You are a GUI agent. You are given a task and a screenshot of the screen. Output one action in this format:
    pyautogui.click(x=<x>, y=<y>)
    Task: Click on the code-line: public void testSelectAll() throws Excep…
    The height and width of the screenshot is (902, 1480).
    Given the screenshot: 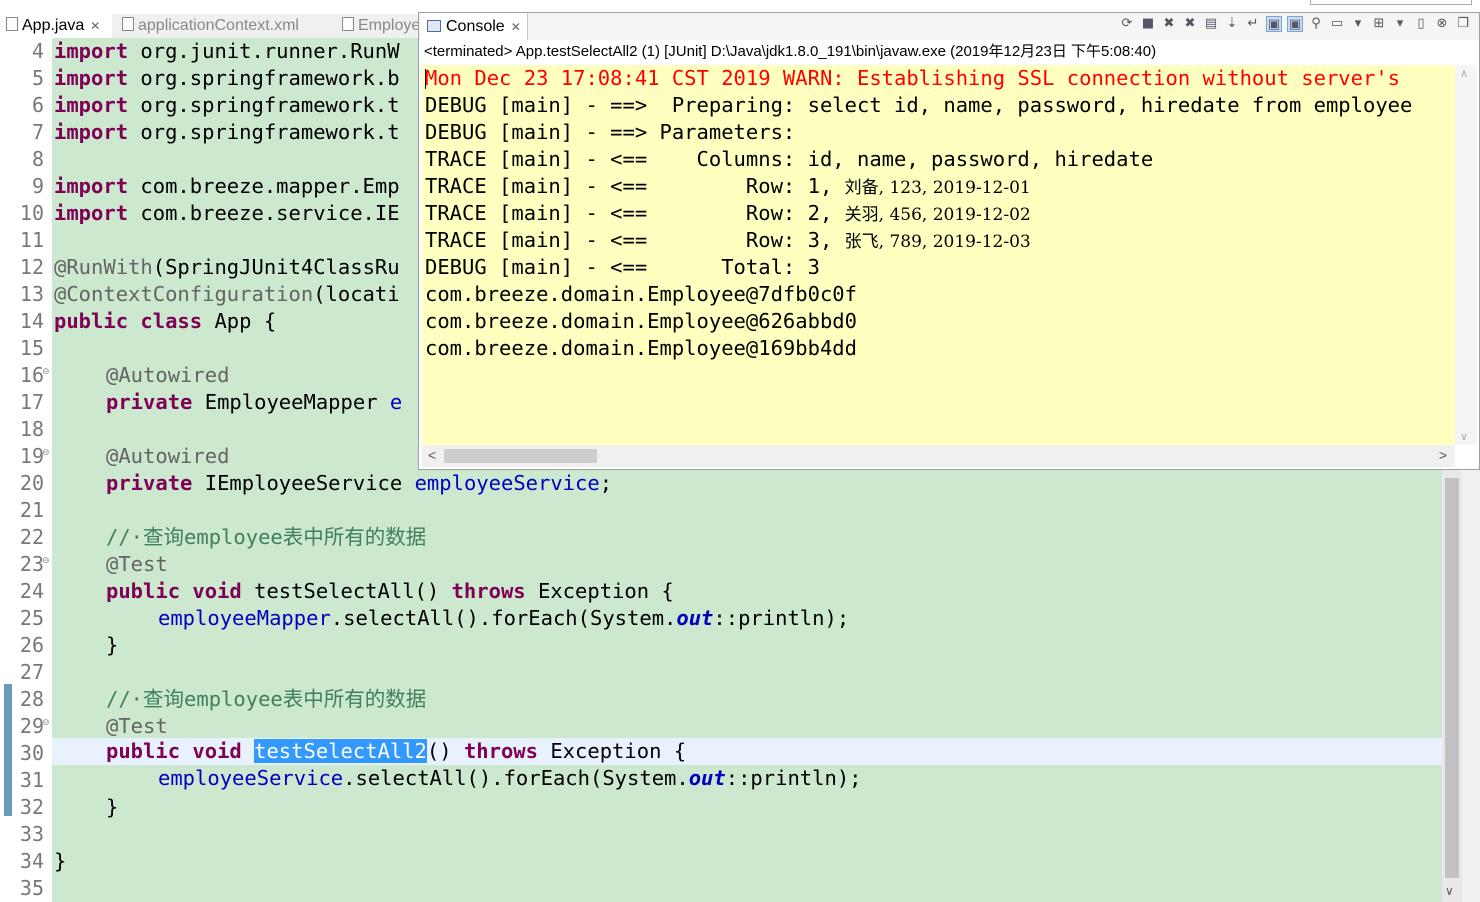 What is the action you would take?
    pyautogui.click(x=390, y=591)
    